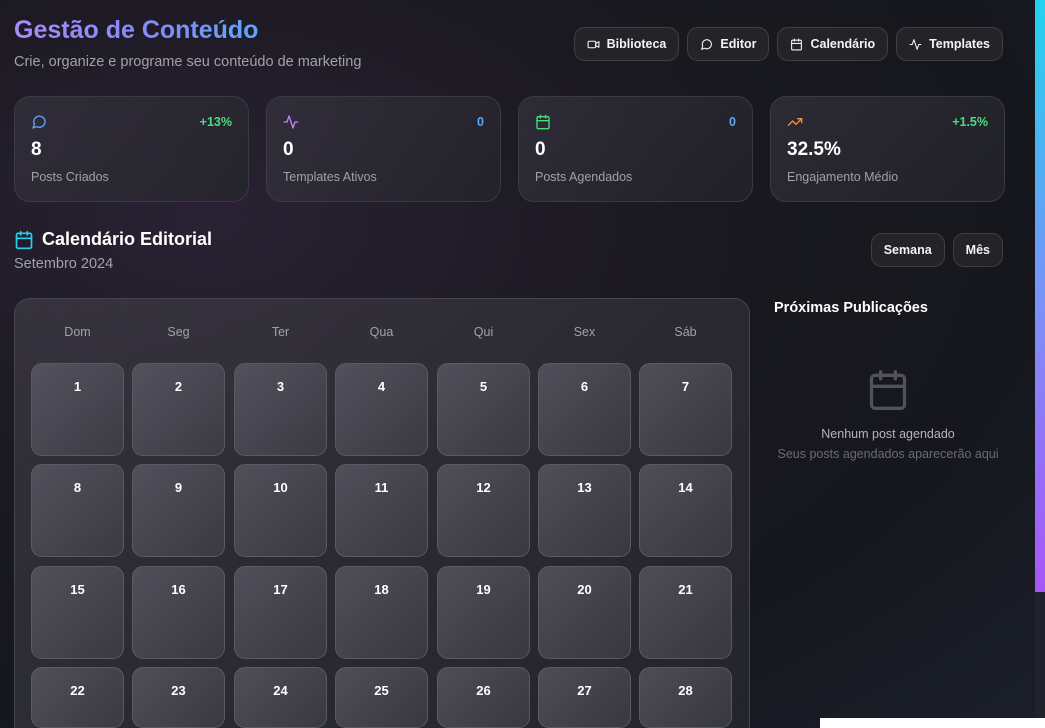 This screenshot has width=1045, height=728. Describe the element at coordinates (584, 177) in the screenshot. I see `stat-label: Posts Agendados` at that location.